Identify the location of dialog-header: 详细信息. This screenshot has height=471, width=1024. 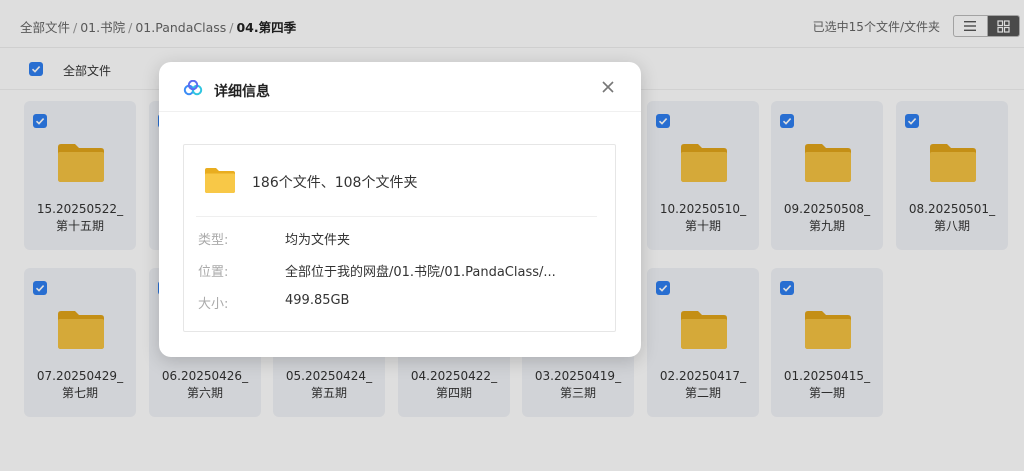
(400, 87).